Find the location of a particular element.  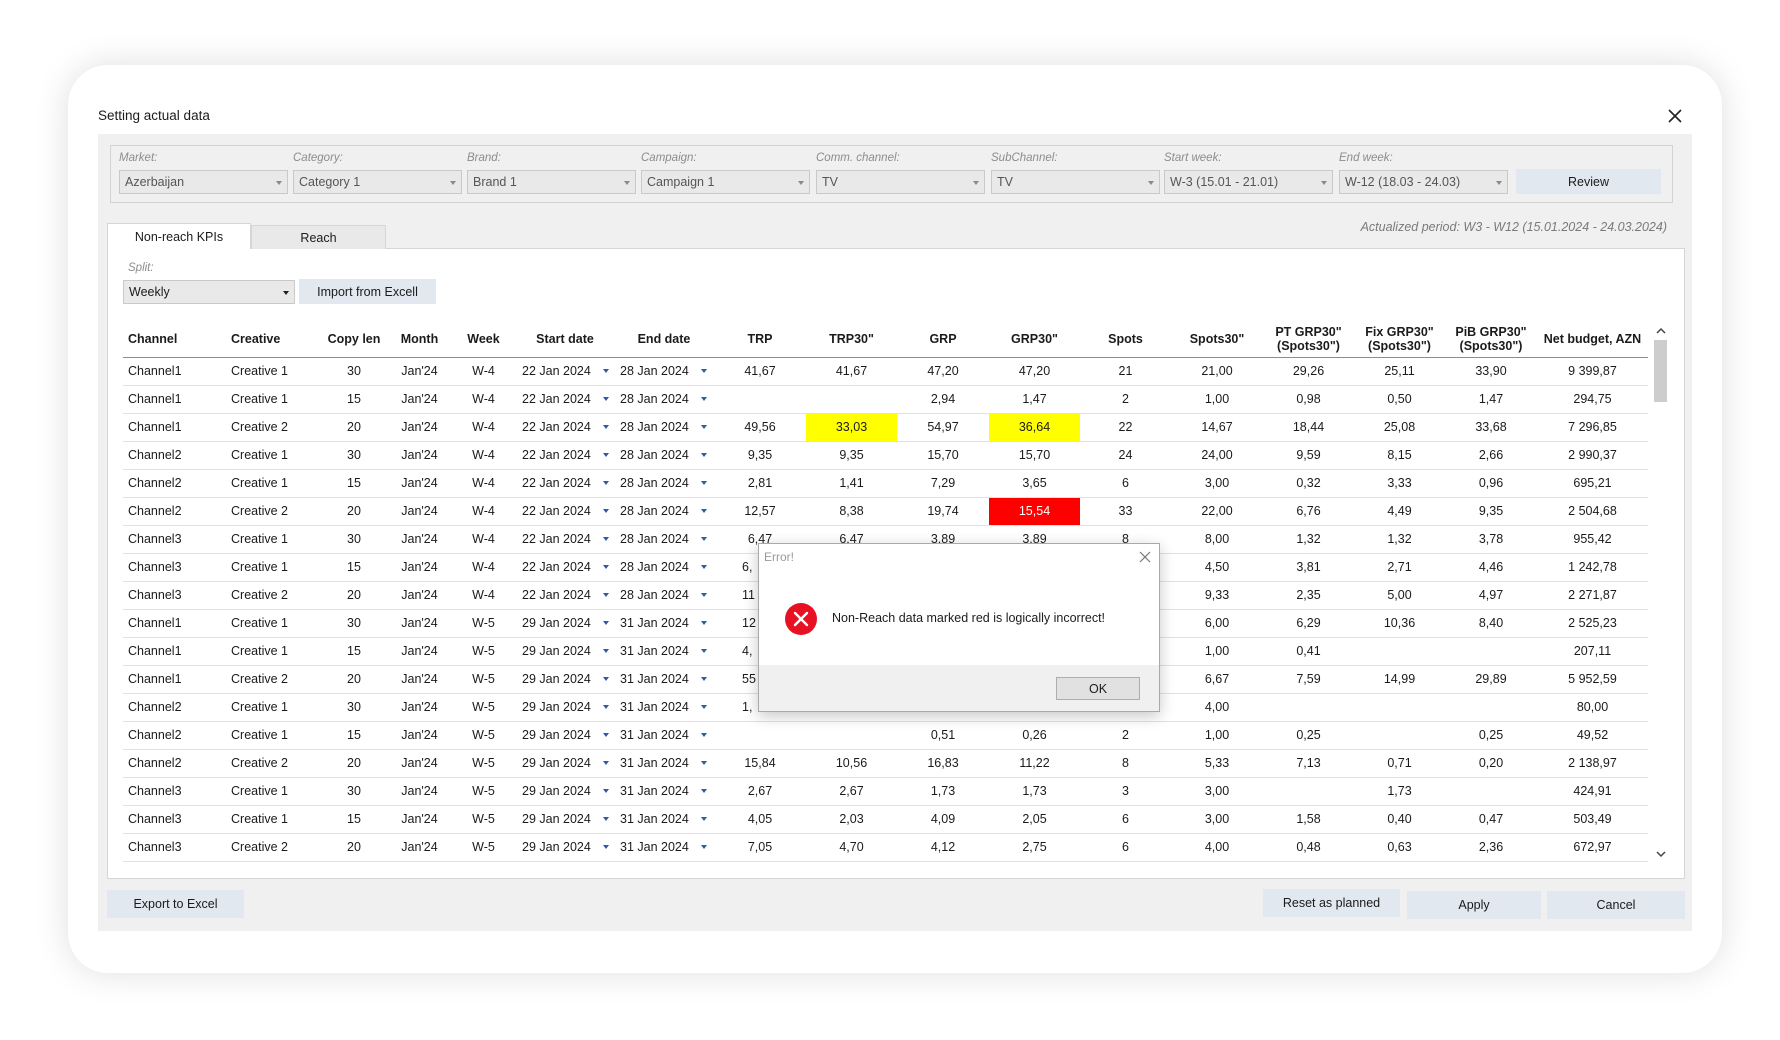

cell-grp30: 1,47 is located at coordinates (1034, 399).